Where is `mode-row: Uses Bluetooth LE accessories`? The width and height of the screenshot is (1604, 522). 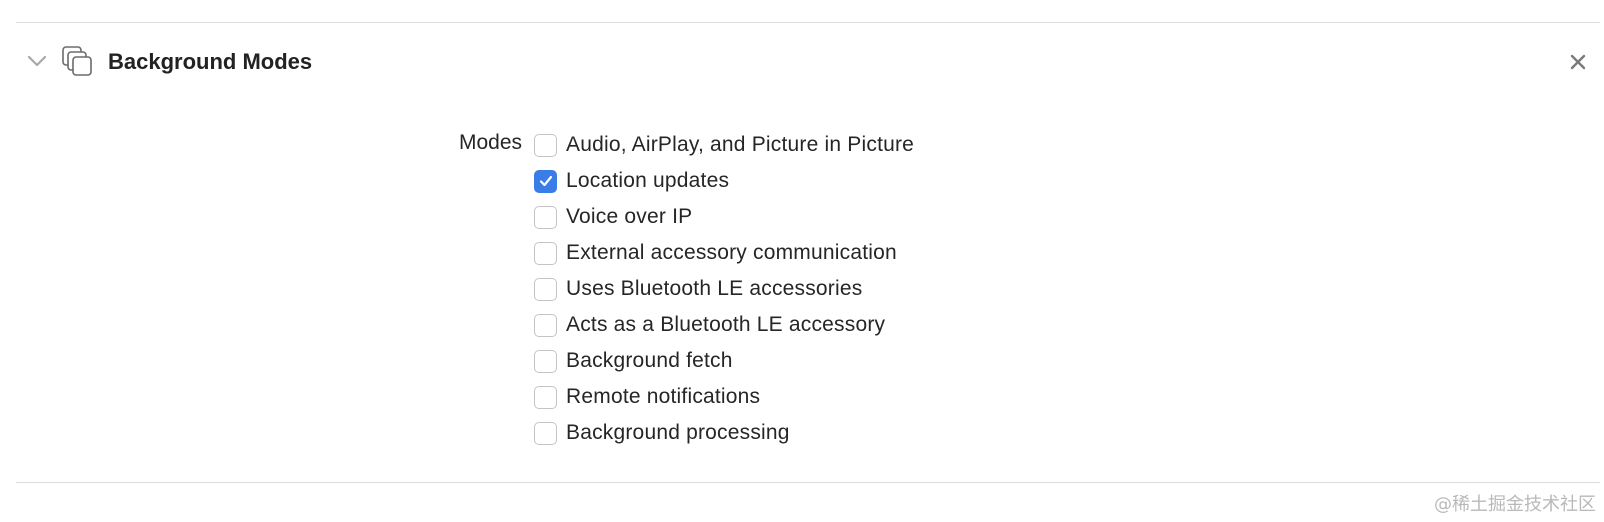
mode-row: Uses Bluetooth LE accessories is located at coordinates (724, 289).